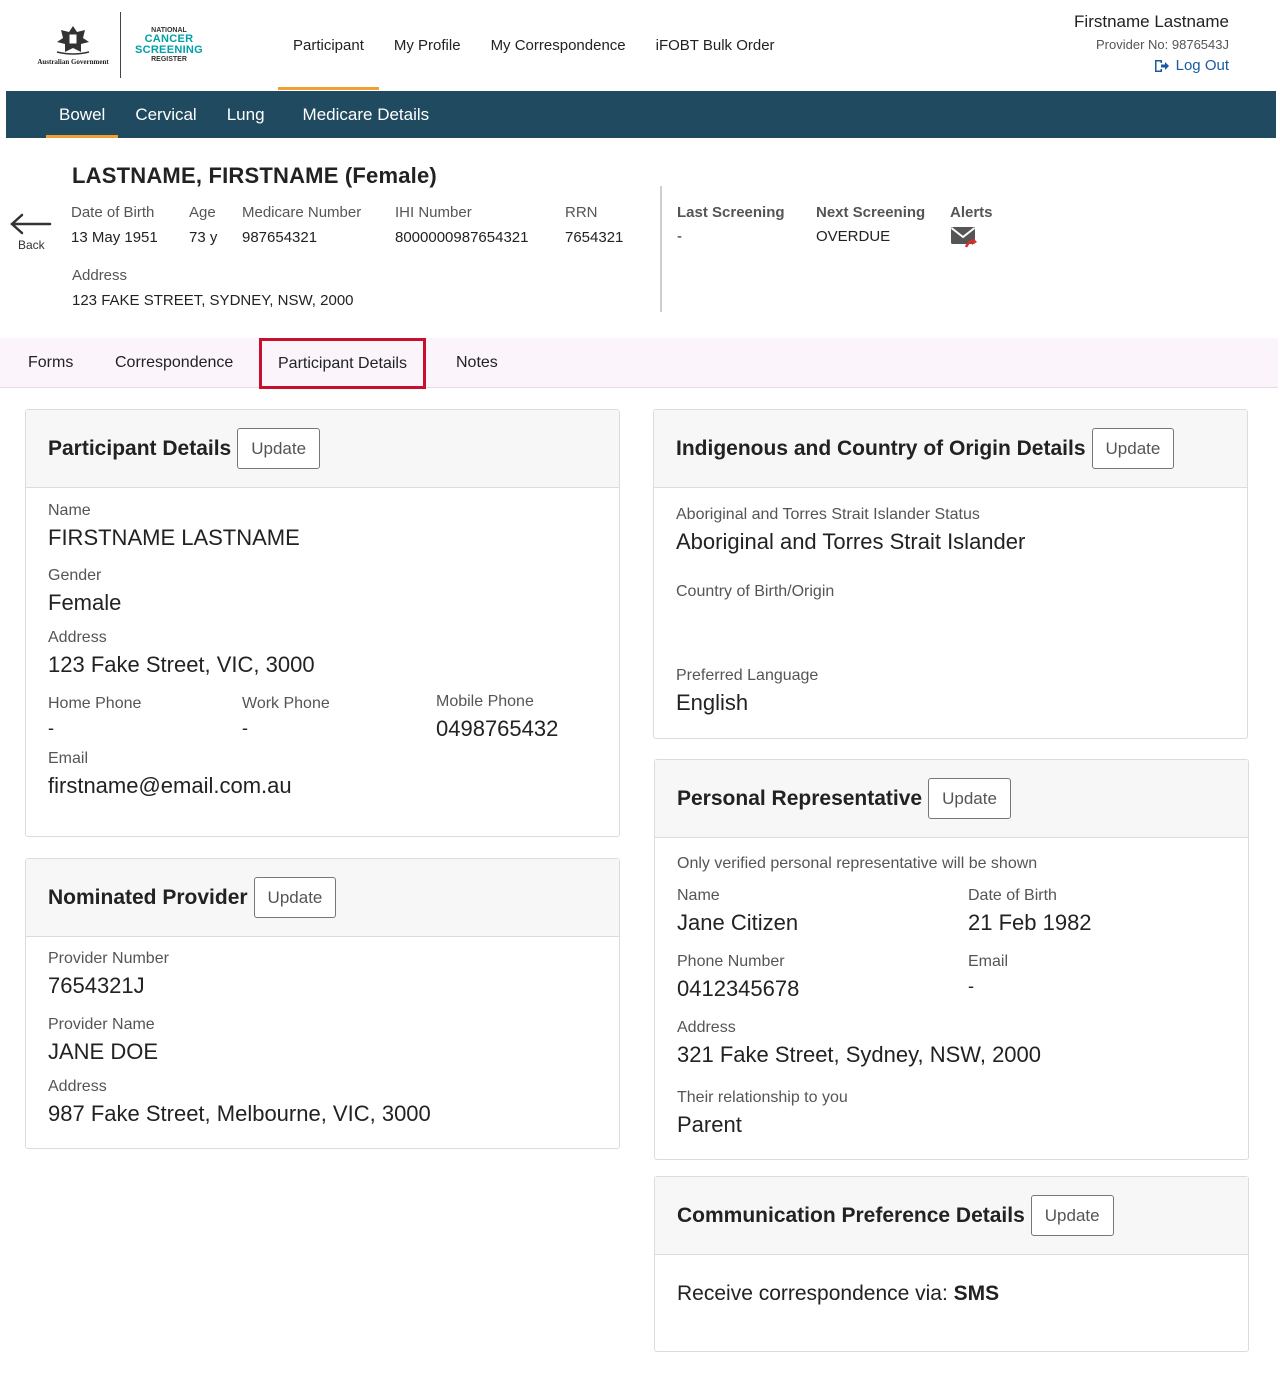  What do you see at coordinates (328, 45) in the screenshot?
I see `nav-participant: Participant` at bounding box center [328, 45].